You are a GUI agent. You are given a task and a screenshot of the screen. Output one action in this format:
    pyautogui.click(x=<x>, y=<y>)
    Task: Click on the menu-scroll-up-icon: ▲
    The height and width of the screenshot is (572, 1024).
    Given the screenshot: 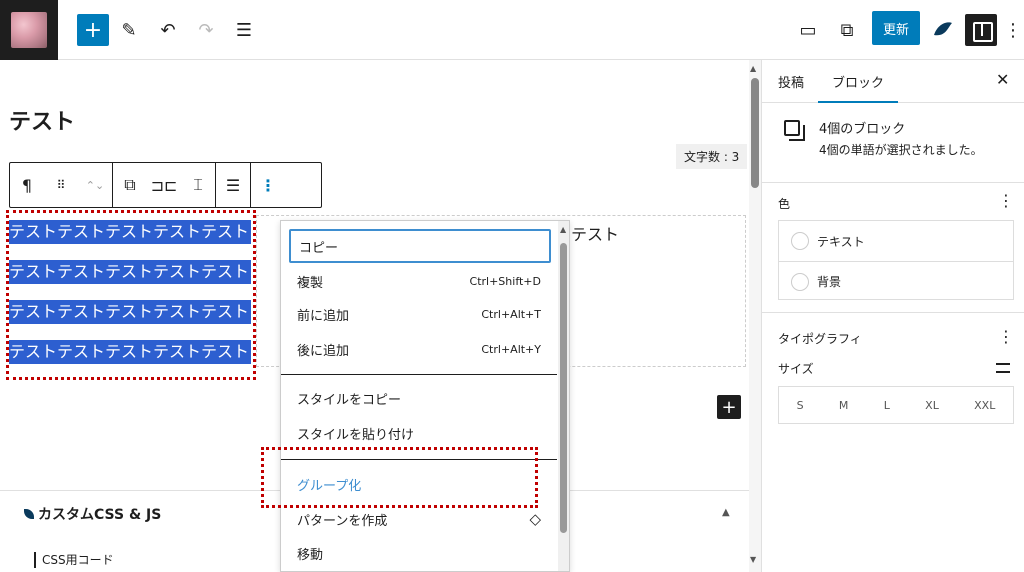 What is the action you would take?
    pyautogui.click(x=563, y=229)
    